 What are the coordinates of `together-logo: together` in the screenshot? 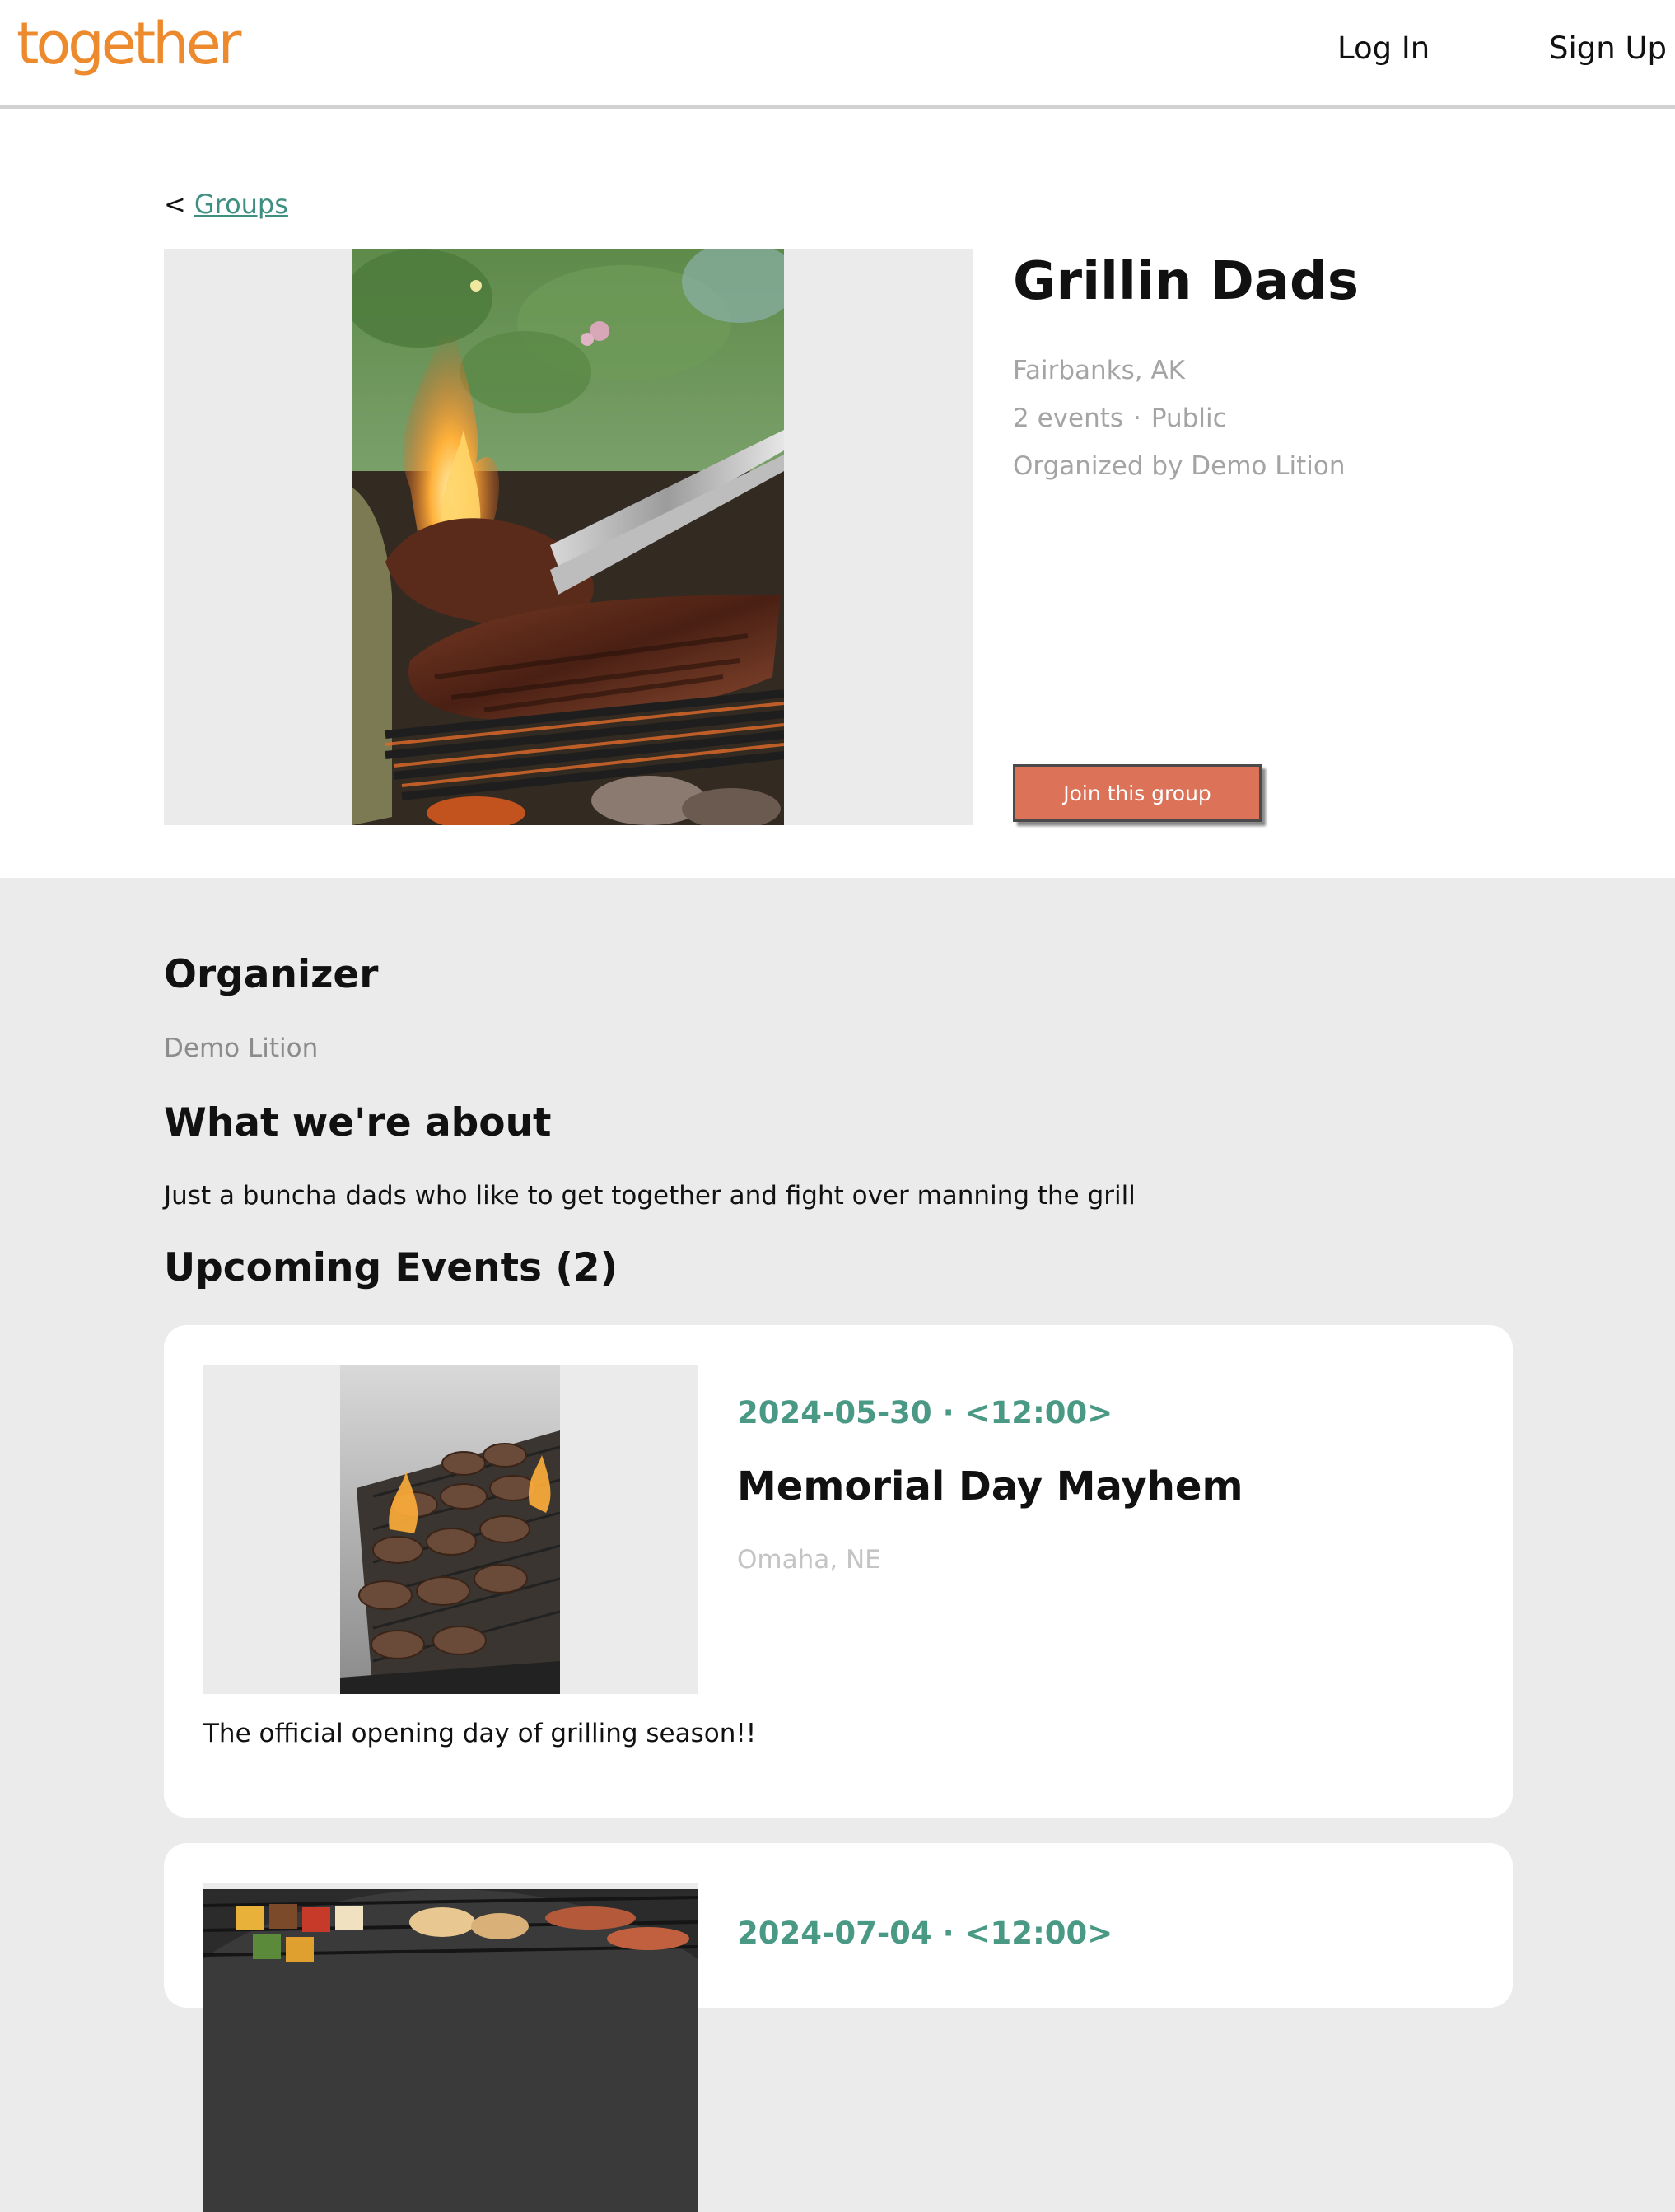 It's located at (128, 43).